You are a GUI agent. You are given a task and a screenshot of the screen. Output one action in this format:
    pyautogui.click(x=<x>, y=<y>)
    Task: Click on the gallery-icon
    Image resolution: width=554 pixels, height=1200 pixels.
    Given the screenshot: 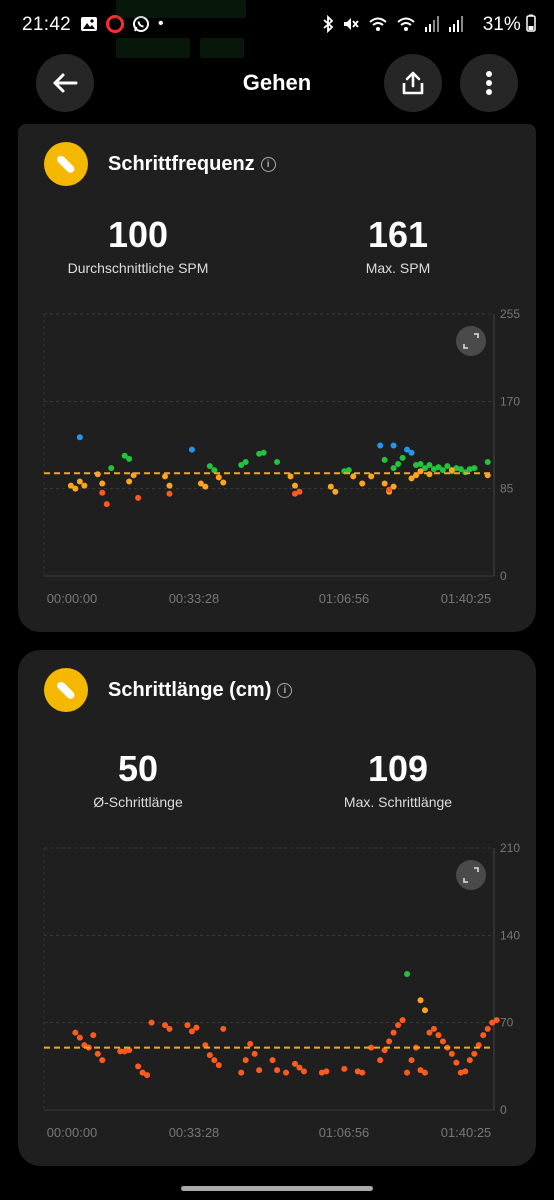 What is the action you would take?
    pyautogui.click(x=89, y=24)
    